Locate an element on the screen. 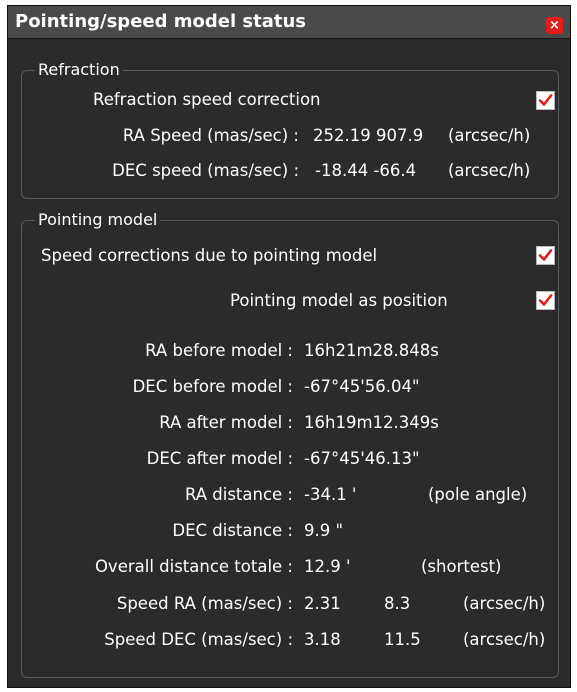  model-as-position-checkbox is located at coordinates (545, 300).